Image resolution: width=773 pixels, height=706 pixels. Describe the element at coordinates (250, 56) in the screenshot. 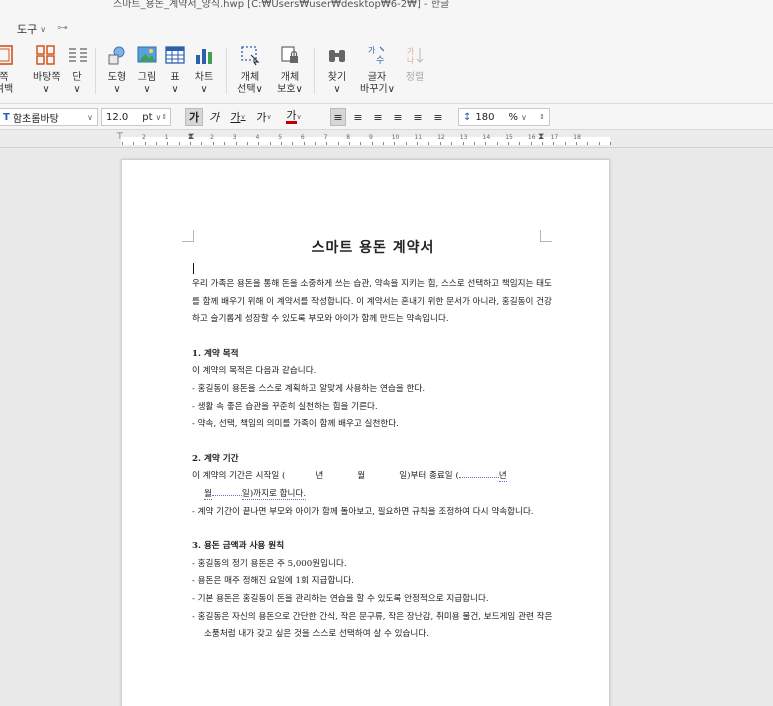

I see `select-object-icon` at that location.